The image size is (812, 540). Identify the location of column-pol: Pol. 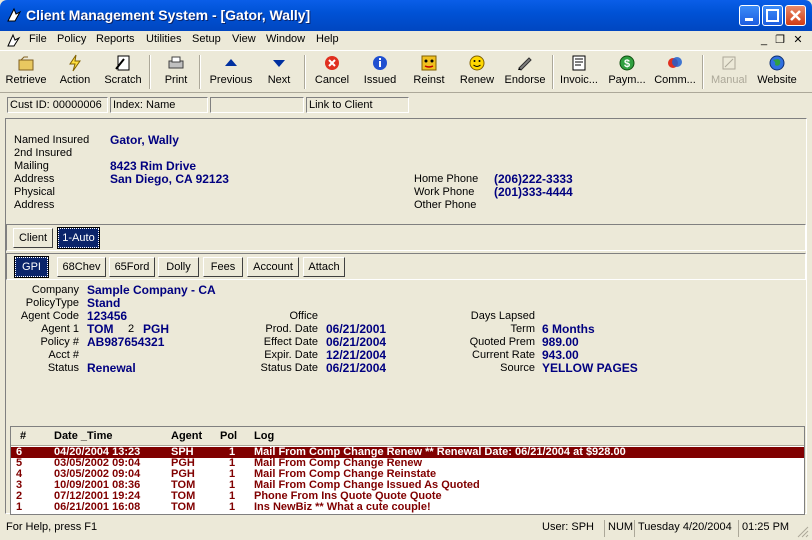
(228, 436).